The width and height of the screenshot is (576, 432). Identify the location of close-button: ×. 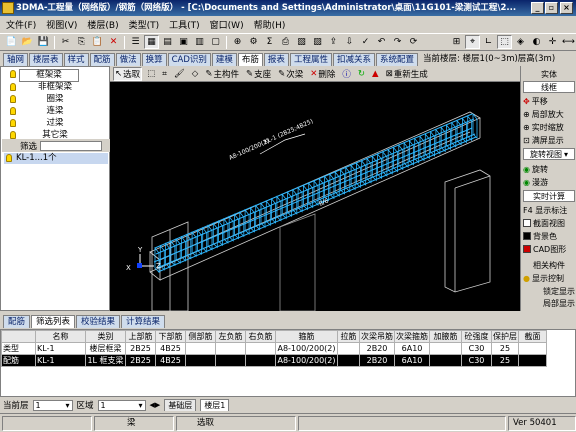
(566, 8).